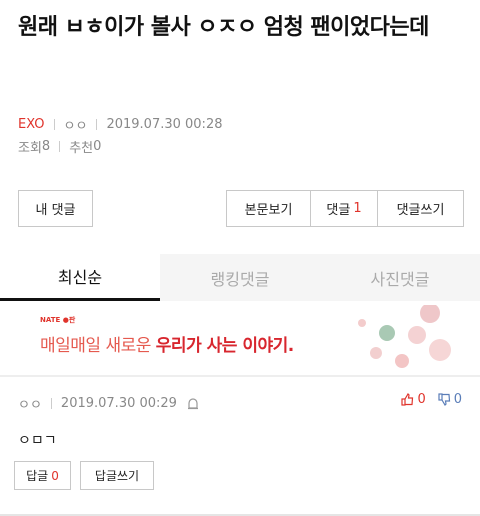 The image size is (480, 516). Describe the element at coordinates (98, 346) in the screenshot. I see `banner-text-plain: 매일매일 새로운` at that location.